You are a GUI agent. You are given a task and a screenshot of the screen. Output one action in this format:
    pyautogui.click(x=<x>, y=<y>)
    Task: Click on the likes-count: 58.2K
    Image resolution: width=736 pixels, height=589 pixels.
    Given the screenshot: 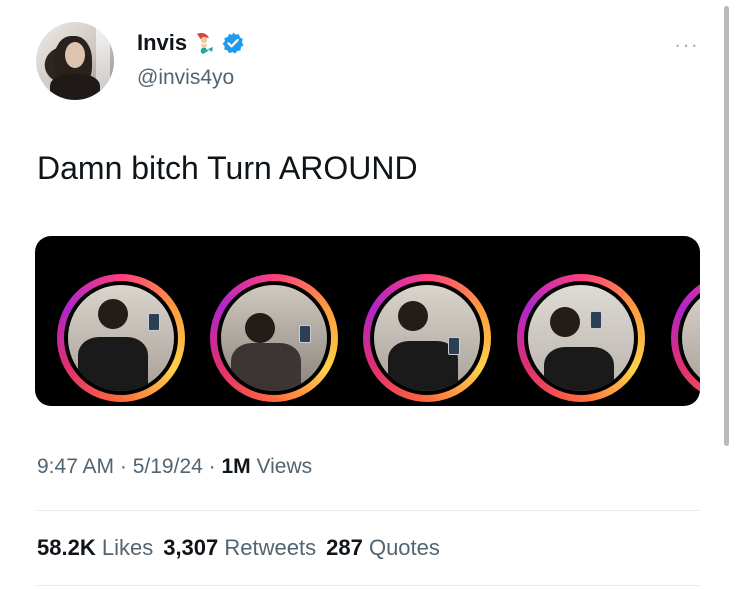 What is the action you would take?
    pyautogui.click(x=66, y=547)
    